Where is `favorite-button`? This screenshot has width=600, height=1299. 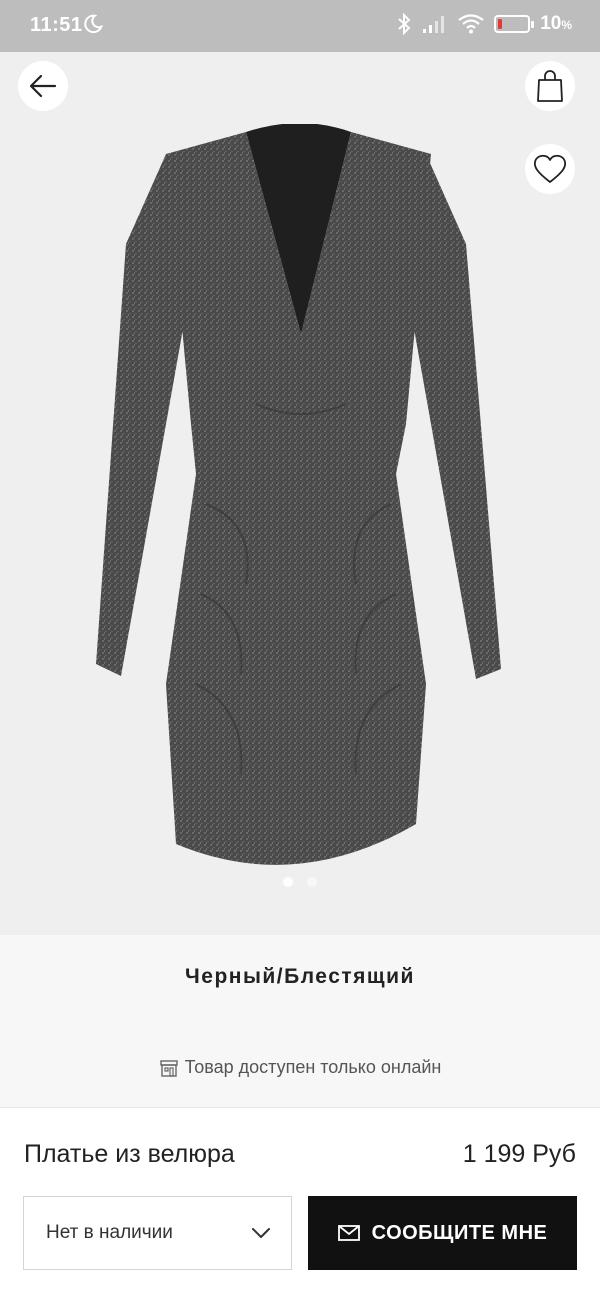
favorite-button is located at coordinates (550, 169).